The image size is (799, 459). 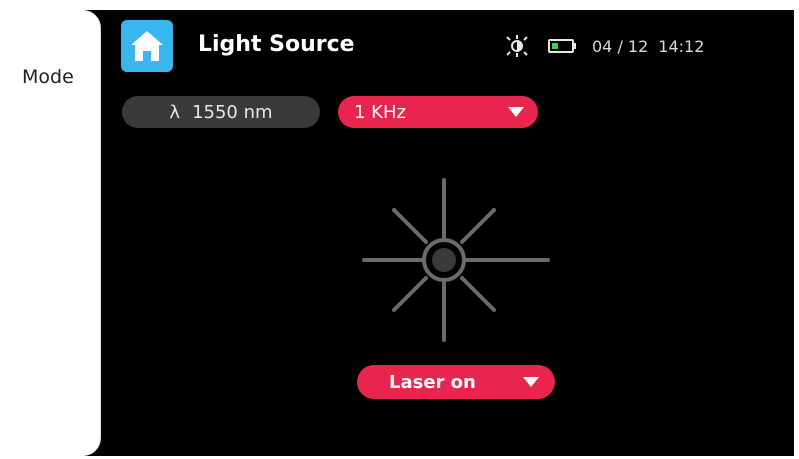 I want to click on laser-toggle-button: Laser on, so click(x=456, y=382).